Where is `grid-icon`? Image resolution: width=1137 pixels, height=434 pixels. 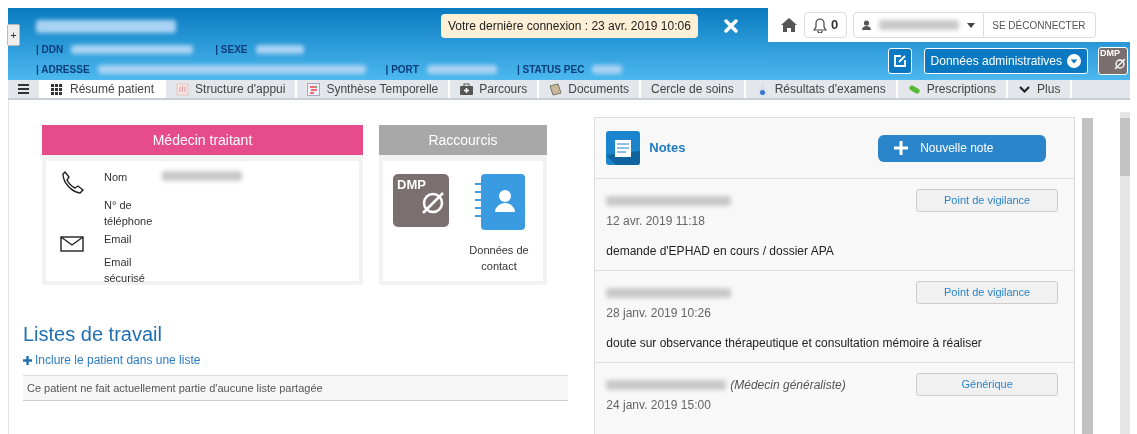 grid-icon is located at coordinates (57, 89).